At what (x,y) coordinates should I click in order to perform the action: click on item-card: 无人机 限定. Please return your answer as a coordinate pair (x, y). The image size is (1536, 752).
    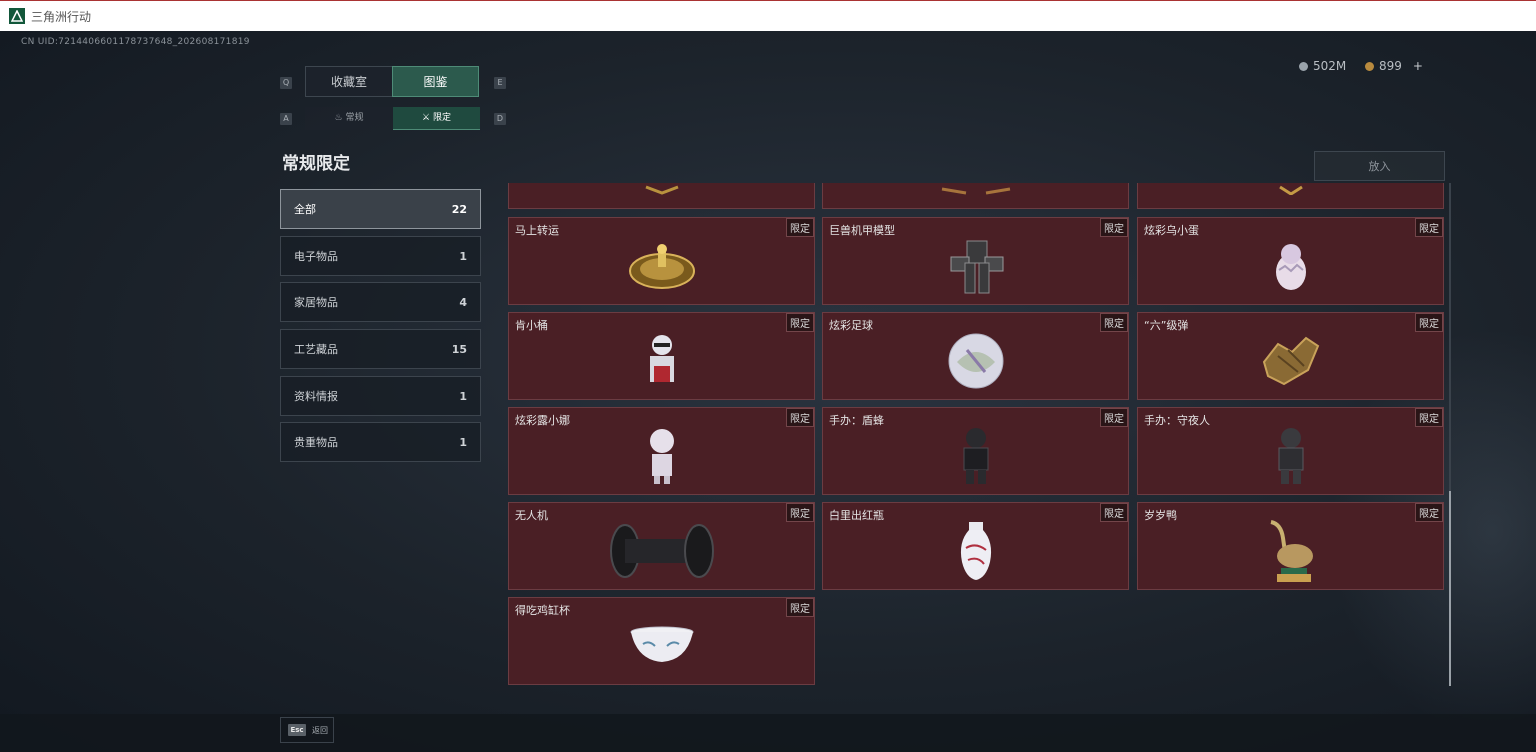
    Looking at the image, I should click on (661, 546).